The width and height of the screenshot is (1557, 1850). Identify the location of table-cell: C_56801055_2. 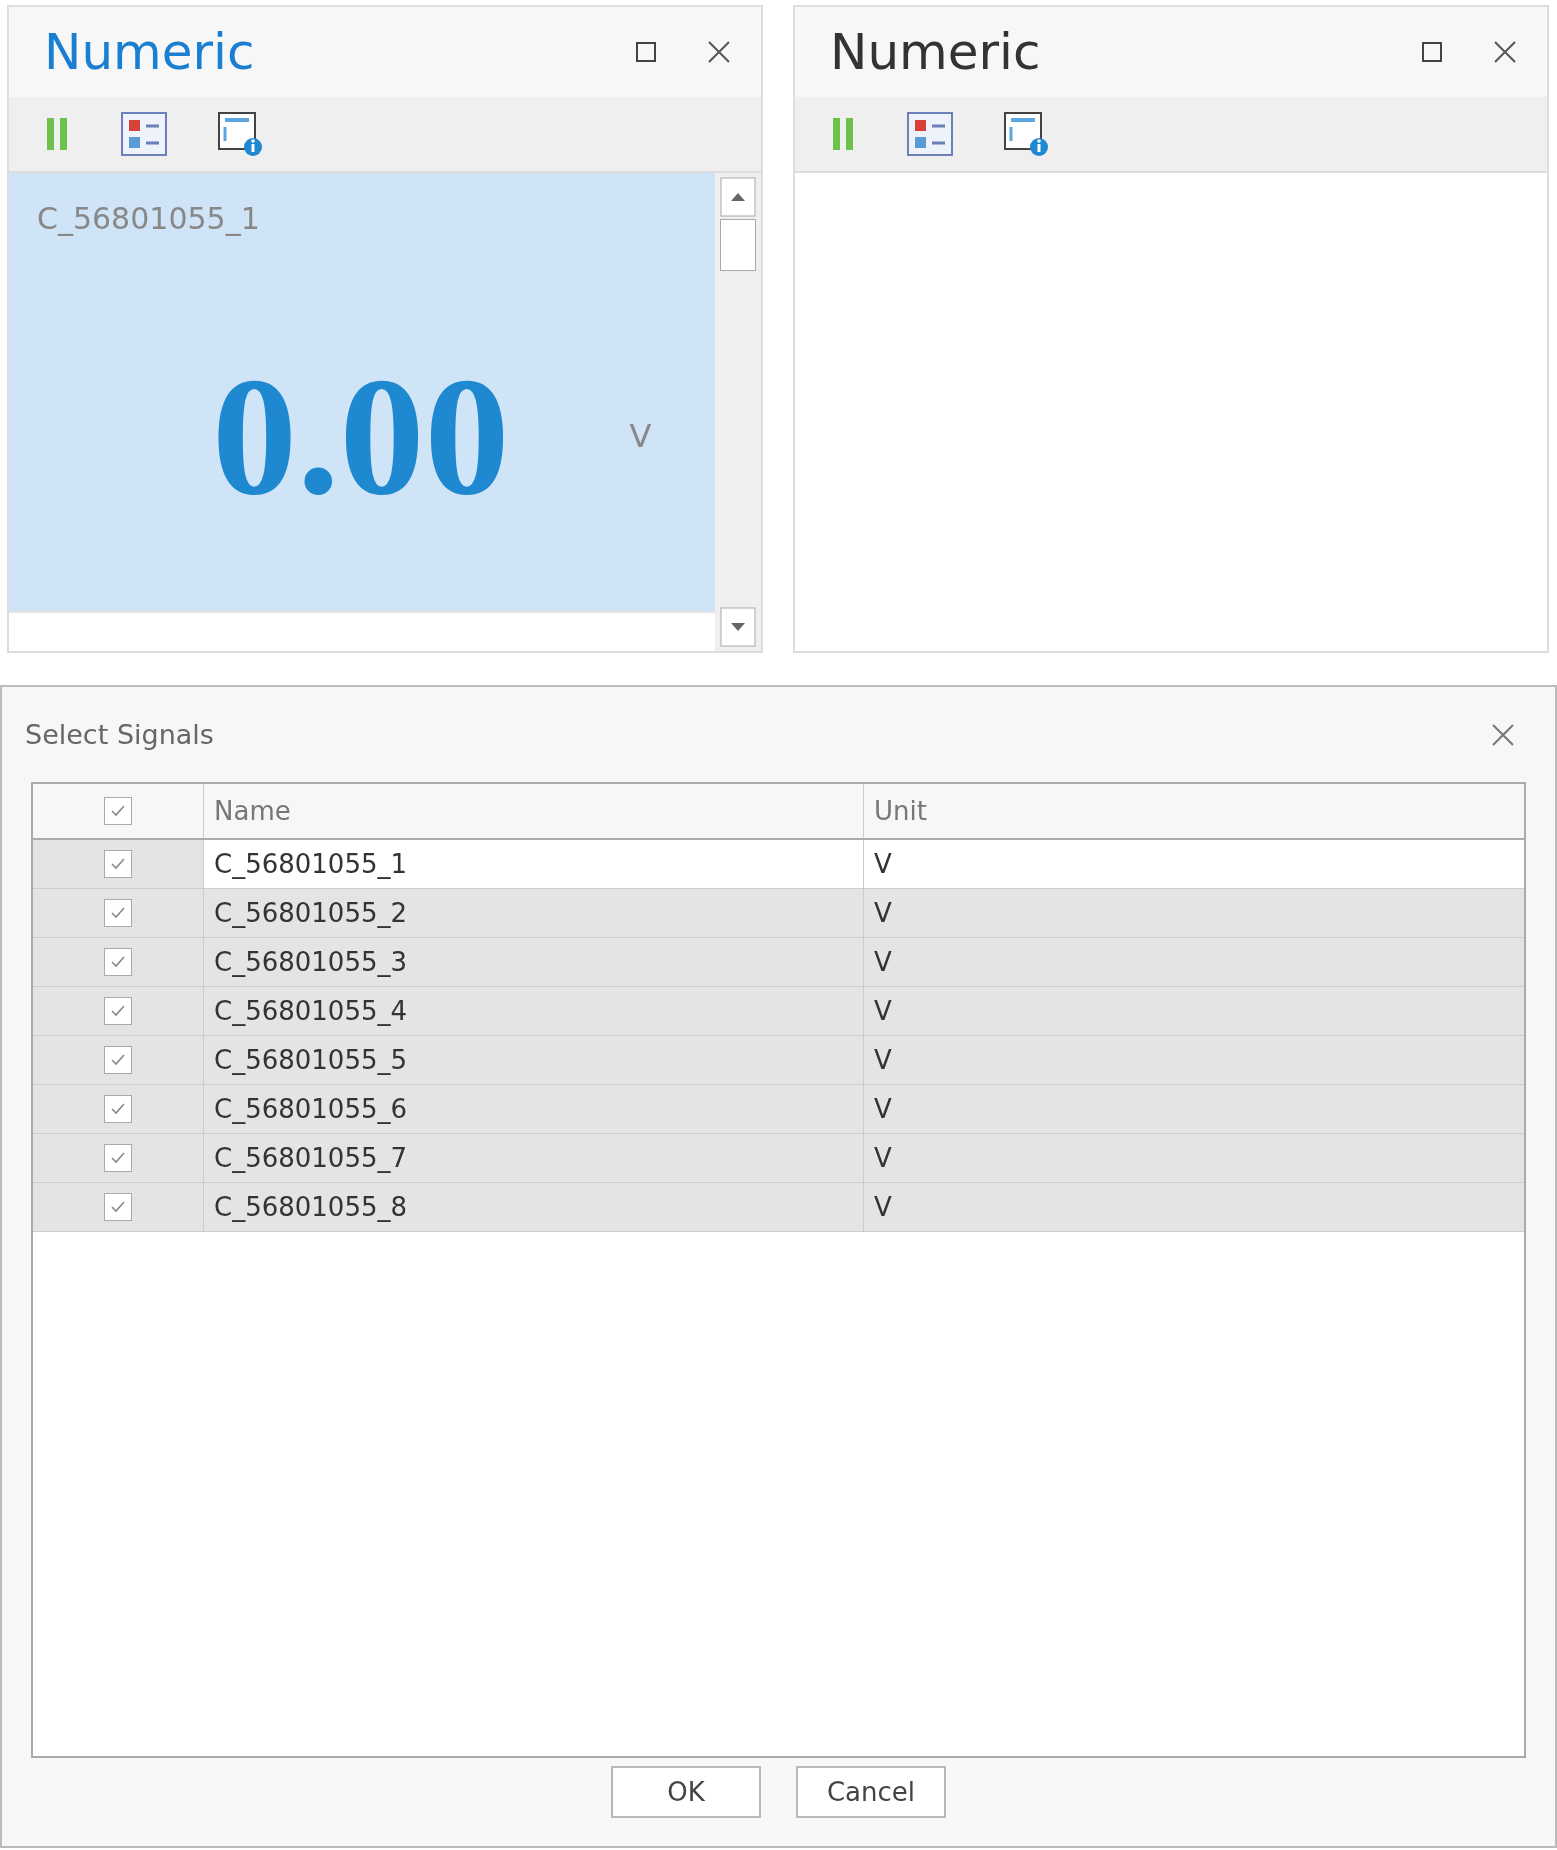
(534, 913).